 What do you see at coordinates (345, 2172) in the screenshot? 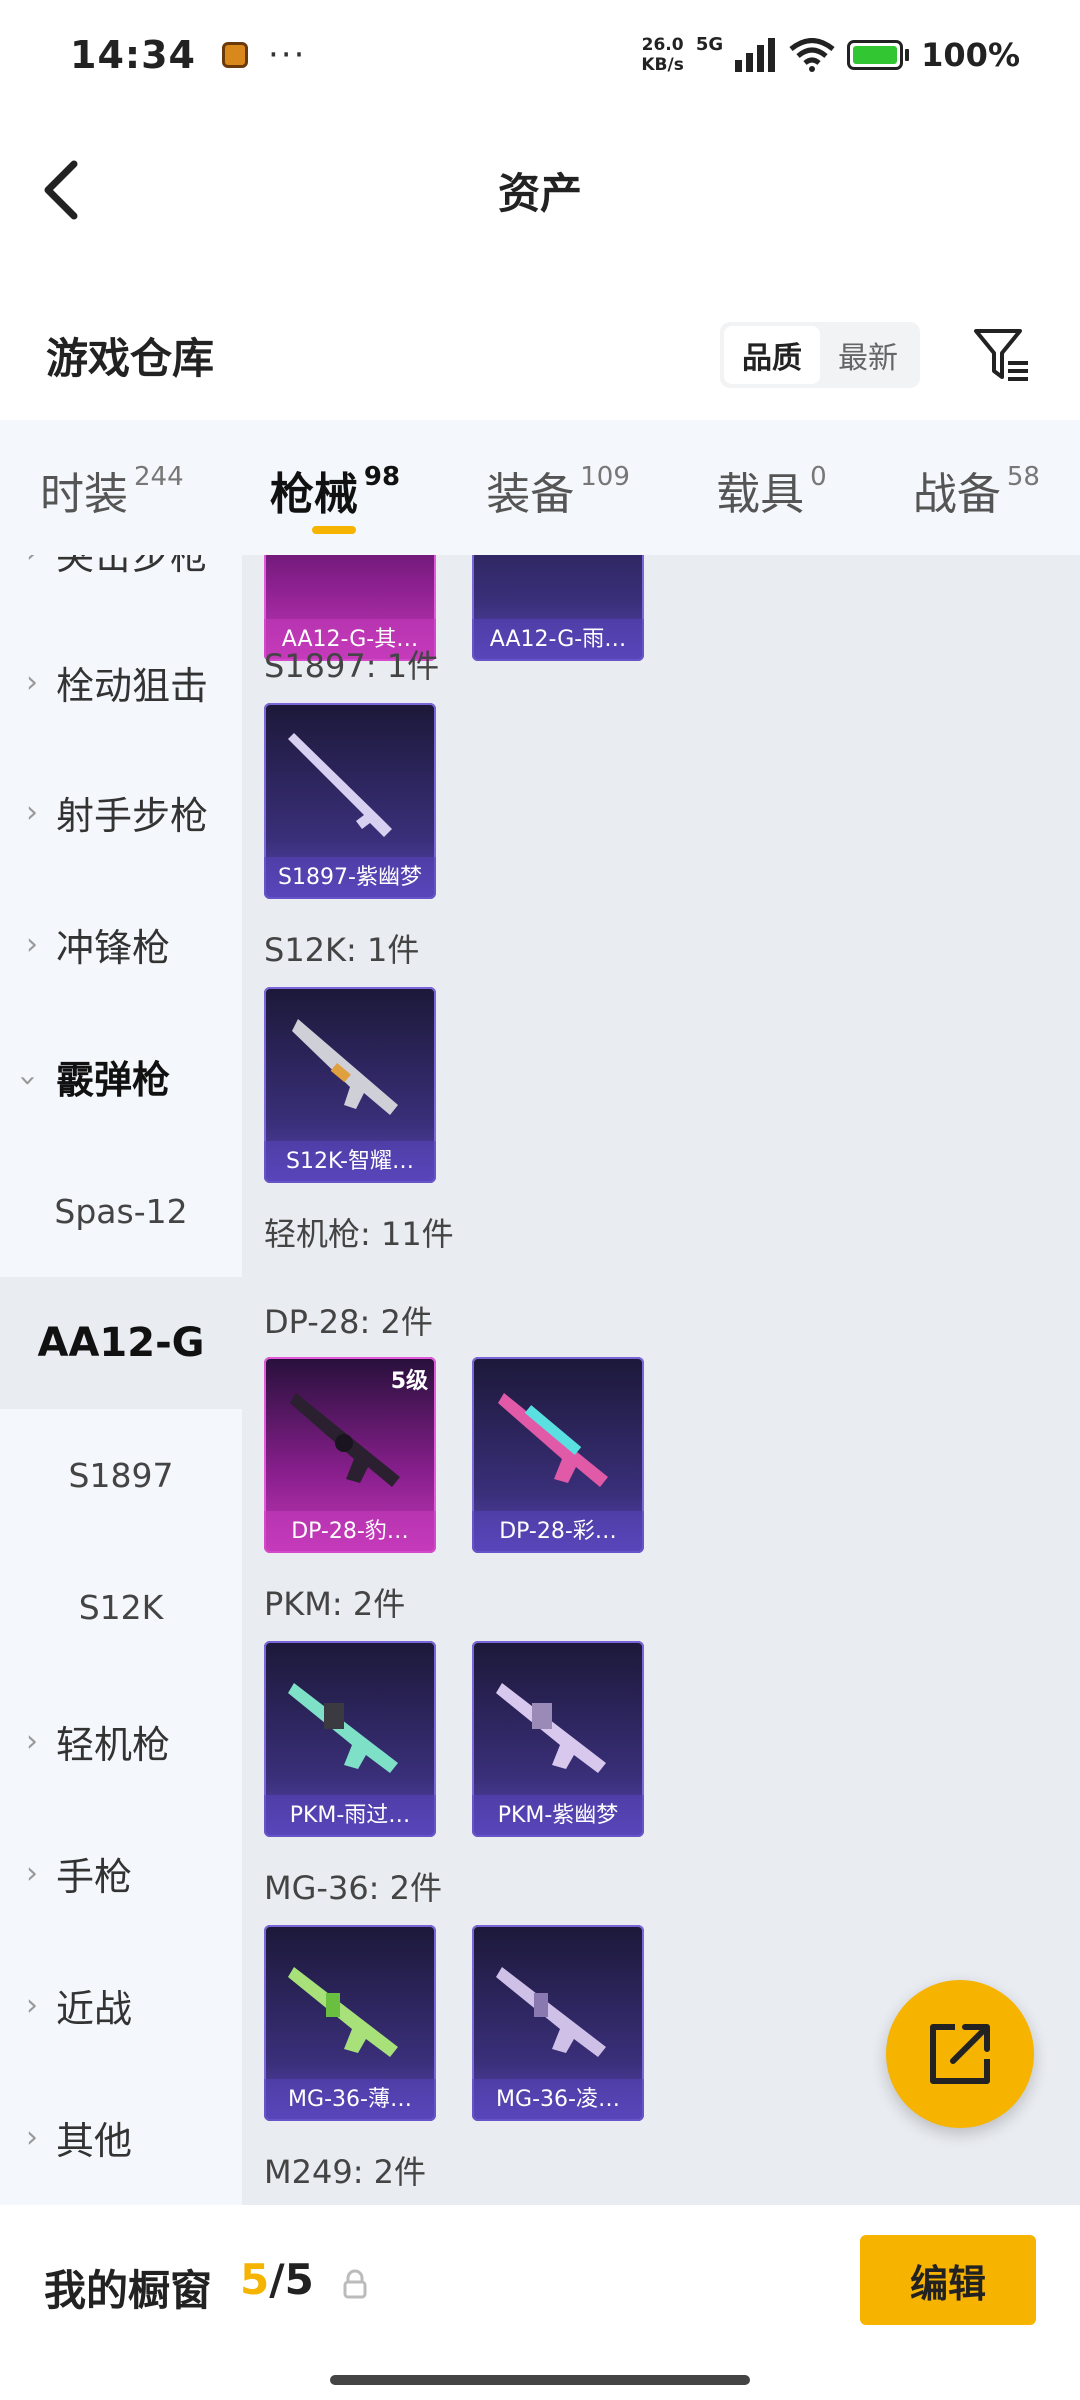
I see `group-title: M249: 2件` at bounding box center [345, 2172].